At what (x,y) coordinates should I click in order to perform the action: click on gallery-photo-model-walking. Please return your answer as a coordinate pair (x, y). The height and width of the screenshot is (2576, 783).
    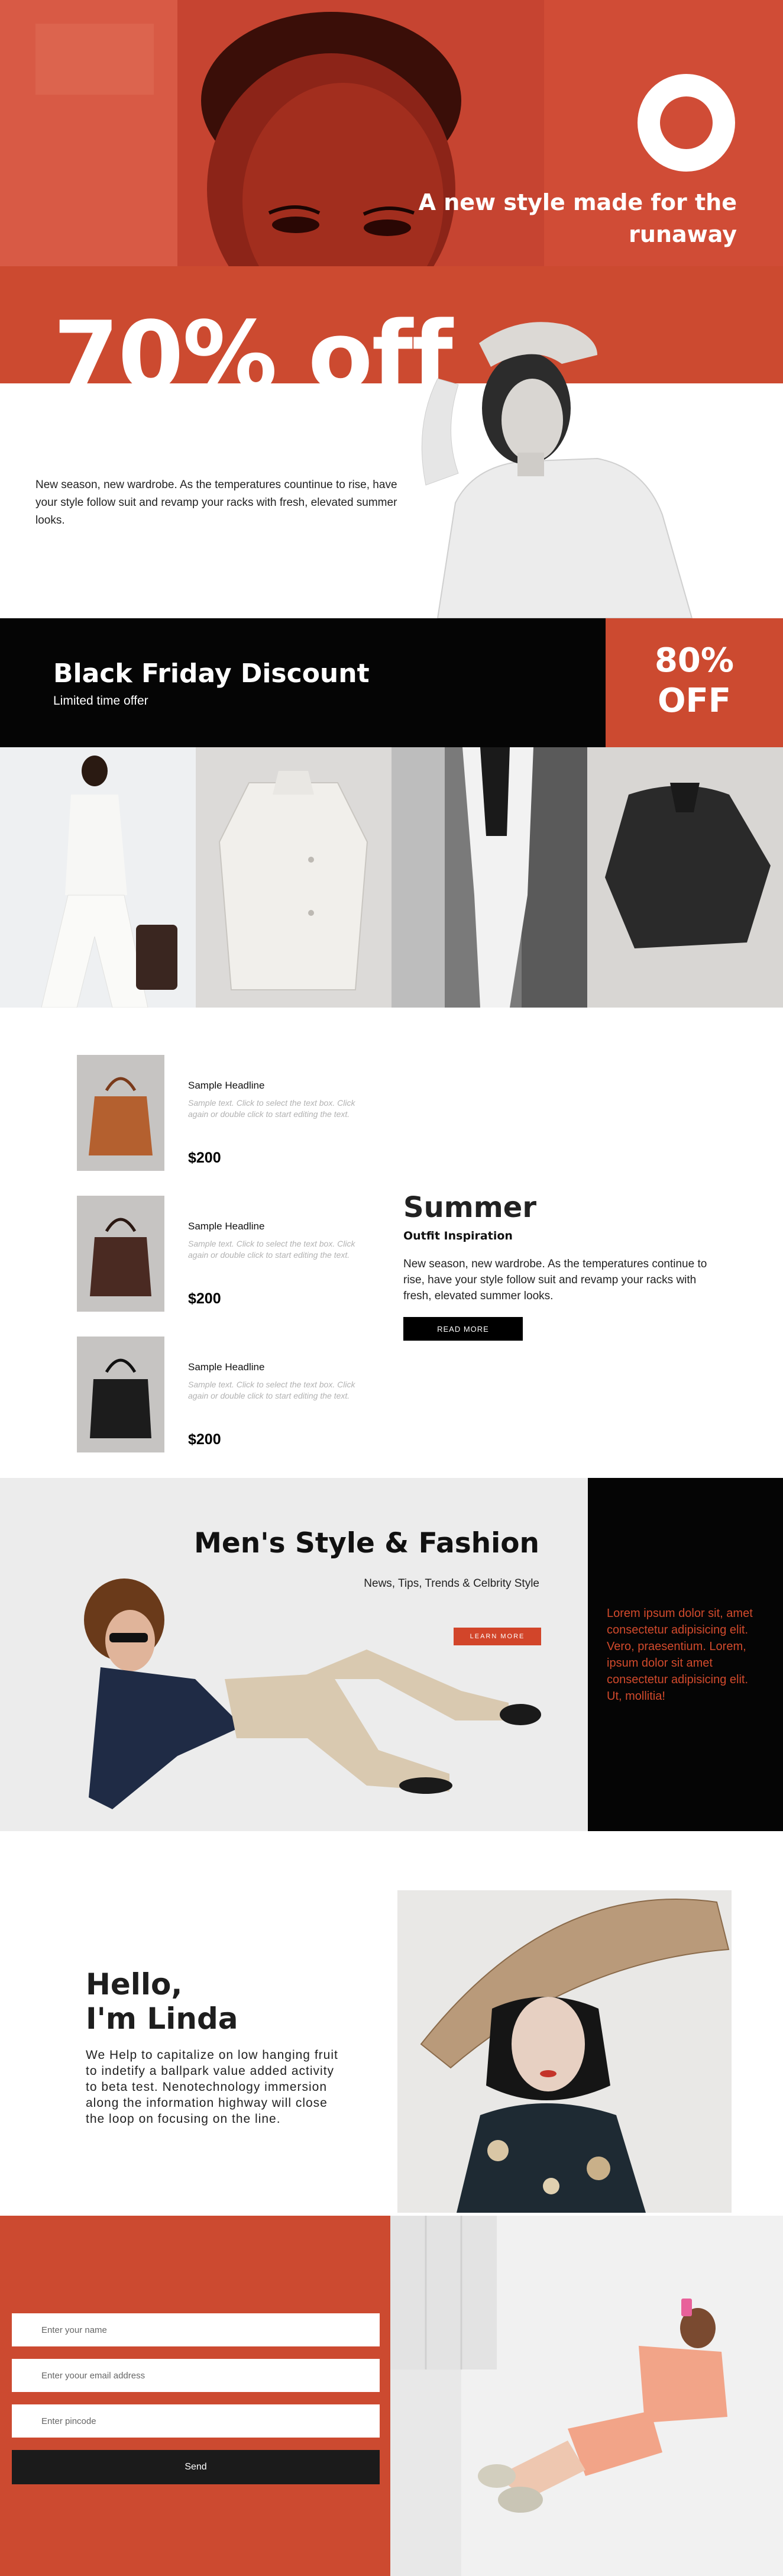
    Looking at the image, I should click on (98, 877).